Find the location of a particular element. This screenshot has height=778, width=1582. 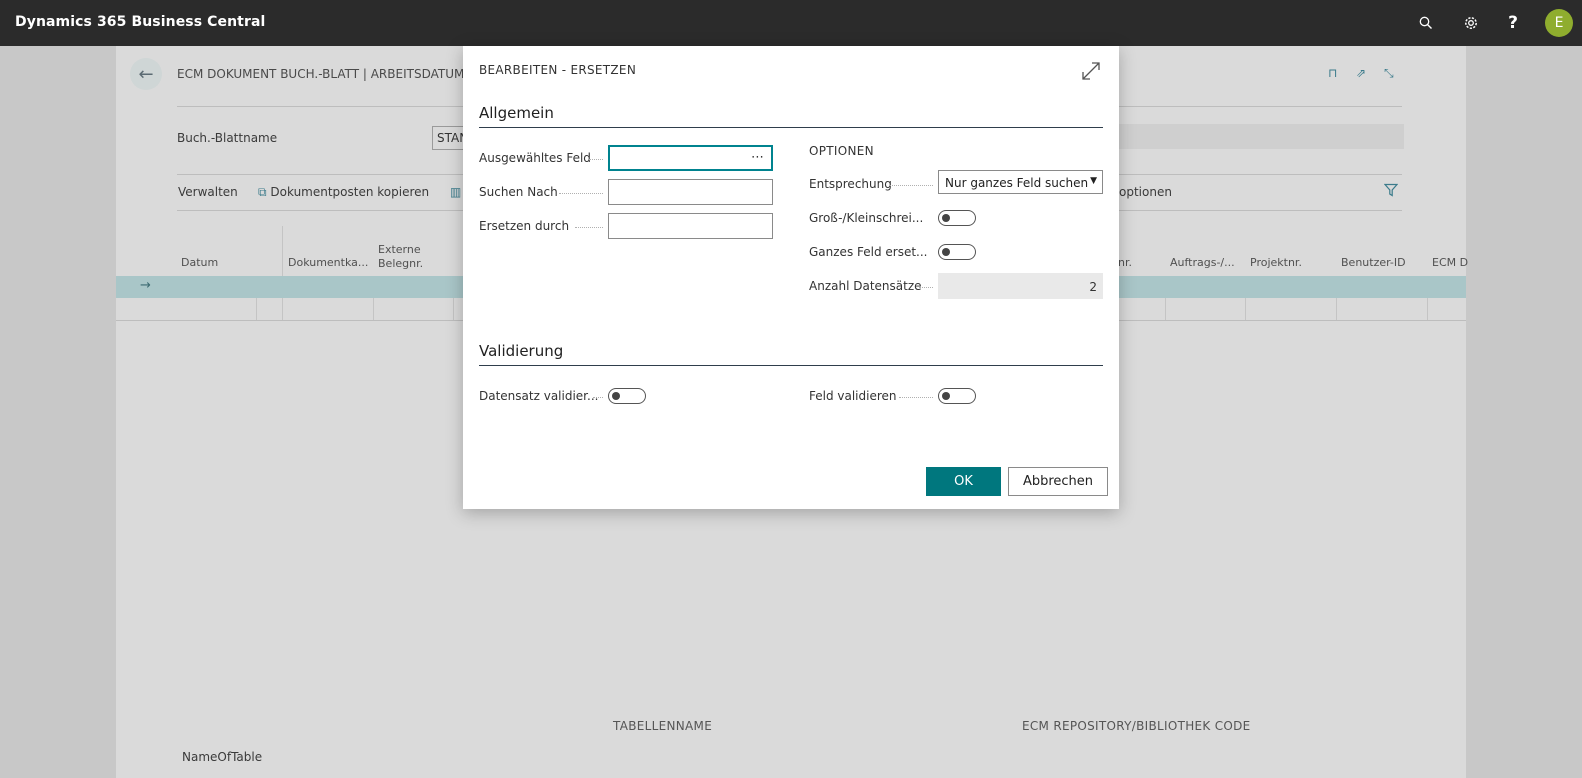

validate-field-label: Feld validieren is located at coordinates (853, 396).